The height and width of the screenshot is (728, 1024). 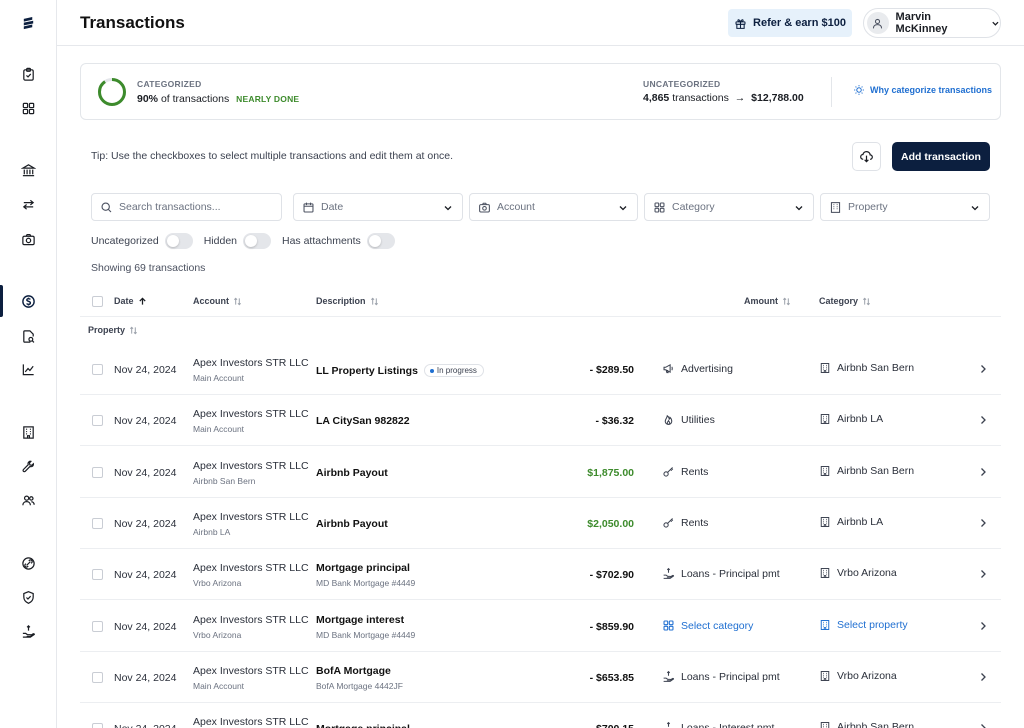 What do you see at coordinates (553, 207) in the screenshot?
I see `account-filter: Account` at bounding box center [553, 207].